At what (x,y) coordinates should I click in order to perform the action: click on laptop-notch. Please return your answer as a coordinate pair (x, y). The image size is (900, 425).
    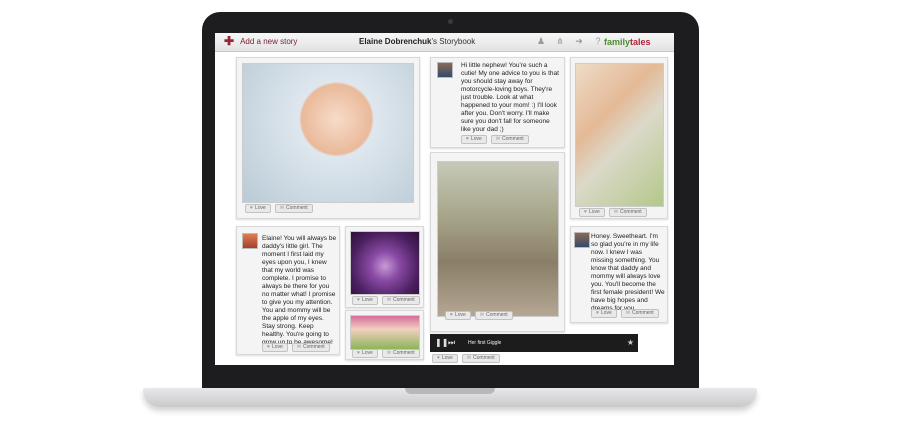
    Looking at the image, I should click on (450, 391).